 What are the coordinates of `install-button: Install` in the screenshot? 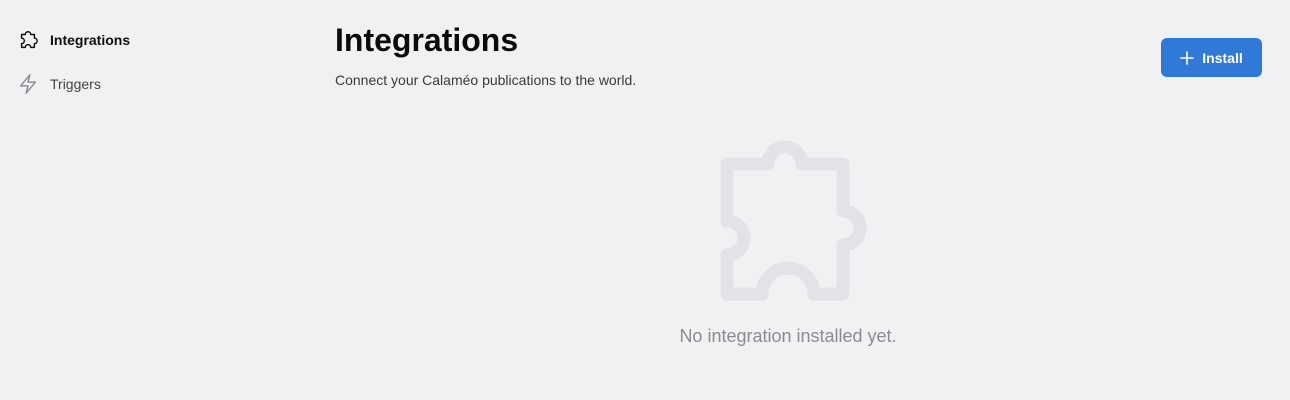 It's located at (1211, 57).